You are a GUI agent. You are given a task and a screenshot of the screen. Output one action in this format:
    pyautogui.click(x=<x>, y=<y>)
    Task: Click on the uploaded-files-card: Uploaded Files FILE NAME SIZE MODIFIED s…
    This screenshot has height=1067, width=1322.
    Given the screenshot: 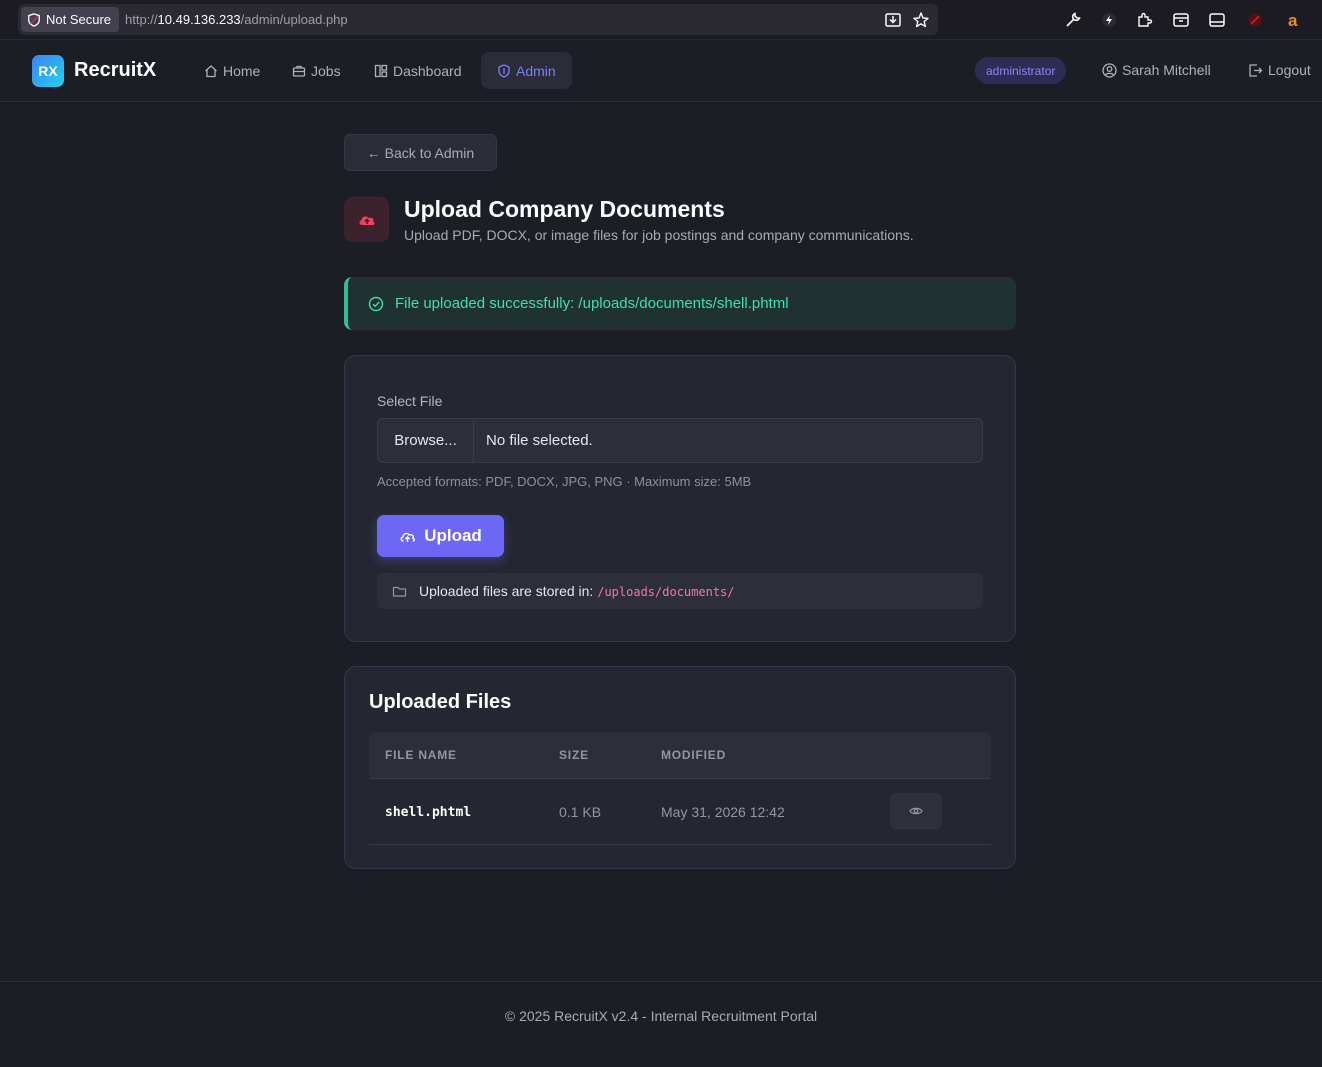 What is the action you would take?
    pyautogui.click(x=680, y=767)
    